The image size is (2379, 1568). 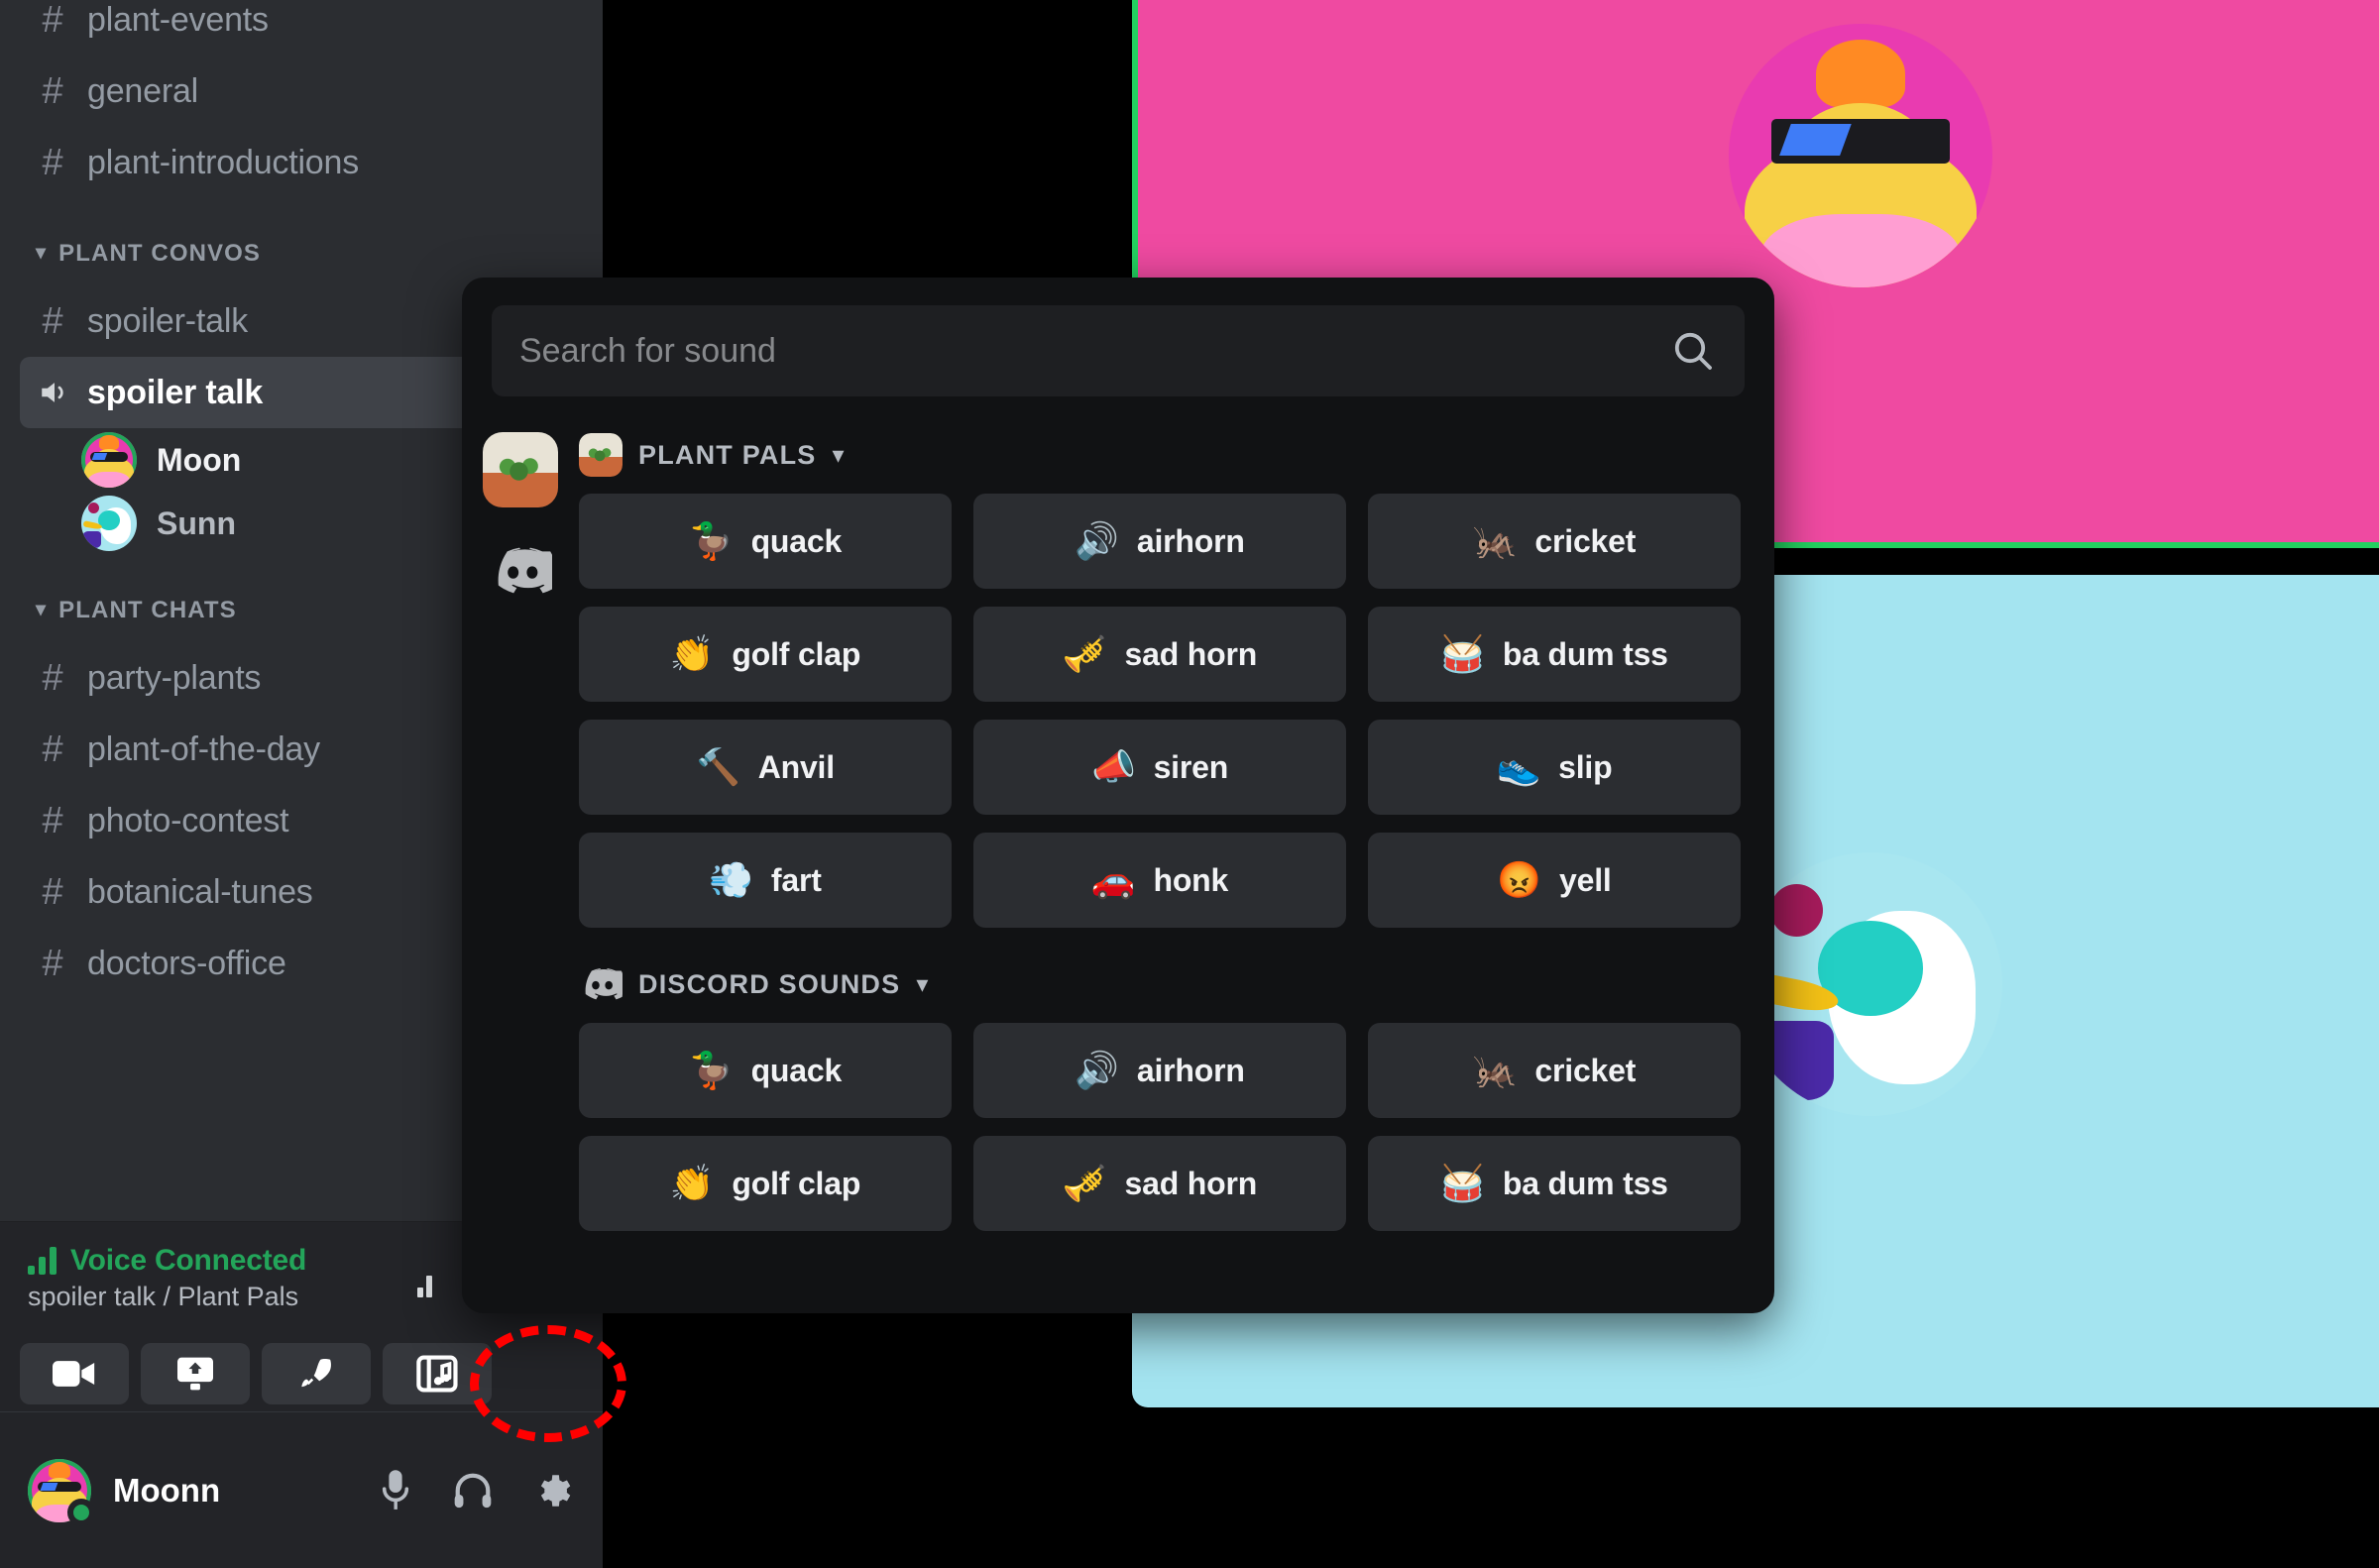 What do you see at coordinates (188, 820) in the screenshot?
I see `channel-label: photo-contest` at bounding box center [188, 820].